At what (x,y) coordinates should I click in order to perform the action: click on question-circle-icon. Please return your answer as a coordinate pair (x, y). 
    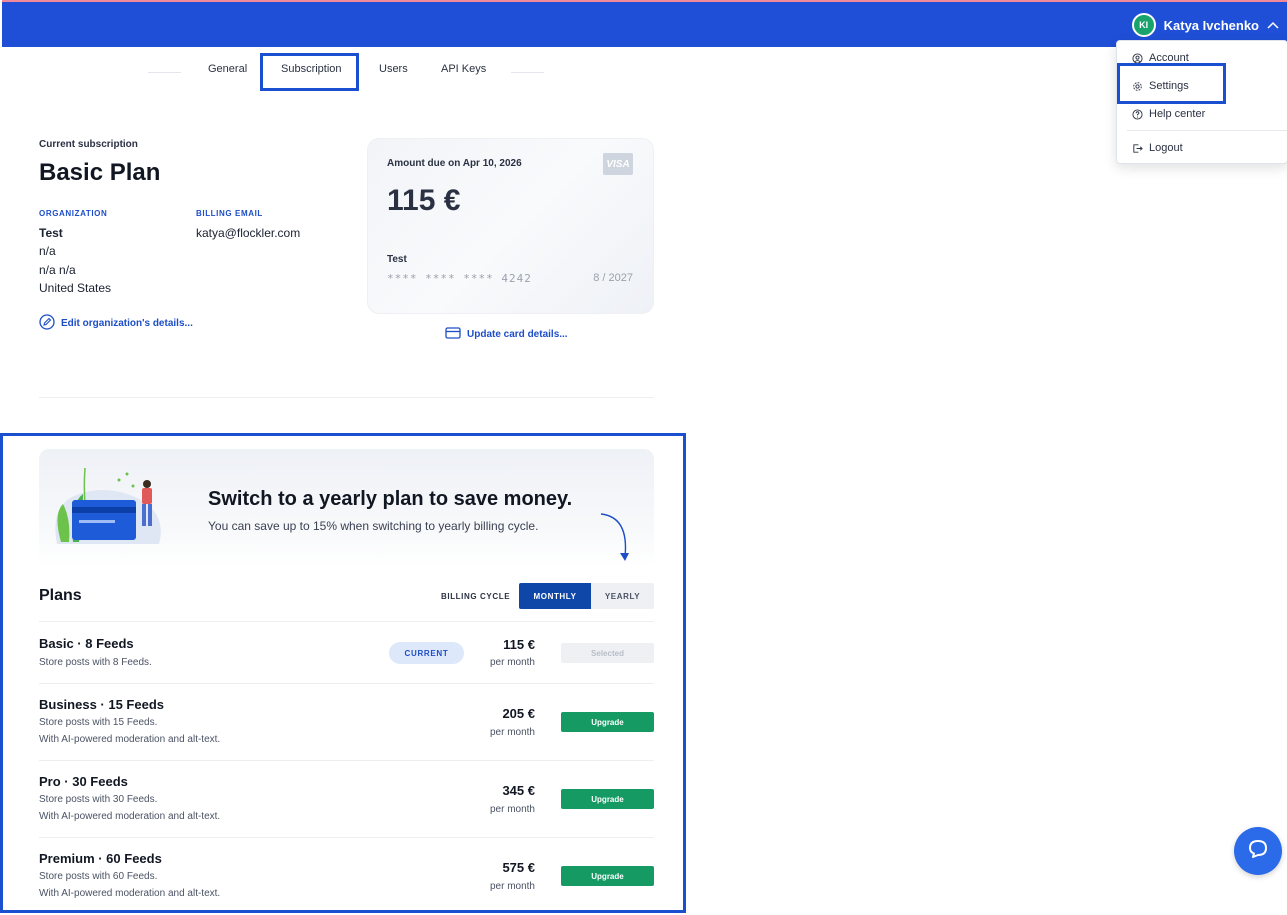
    Looking at the image, I should click on (1137, 114).